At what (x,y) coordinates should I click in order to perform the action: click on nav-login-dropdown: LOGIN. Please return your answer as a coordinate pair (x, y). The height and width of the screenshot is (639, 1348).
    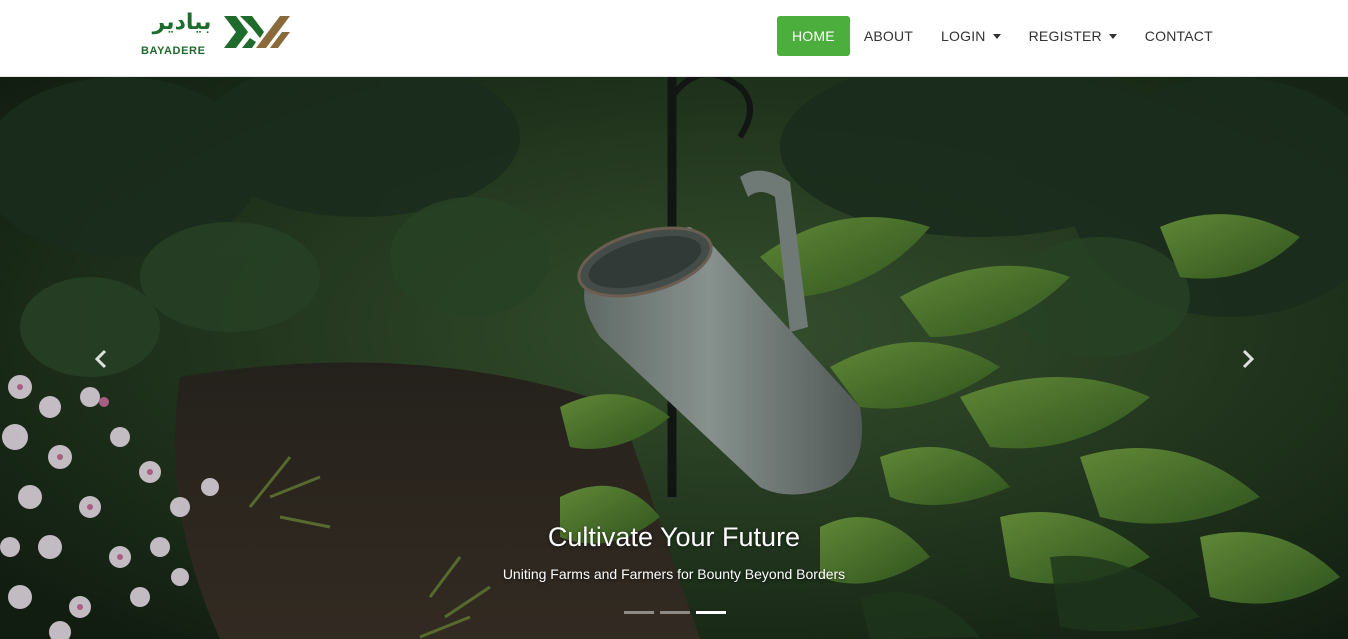
    Looking at the image, I should click on (971, 36).